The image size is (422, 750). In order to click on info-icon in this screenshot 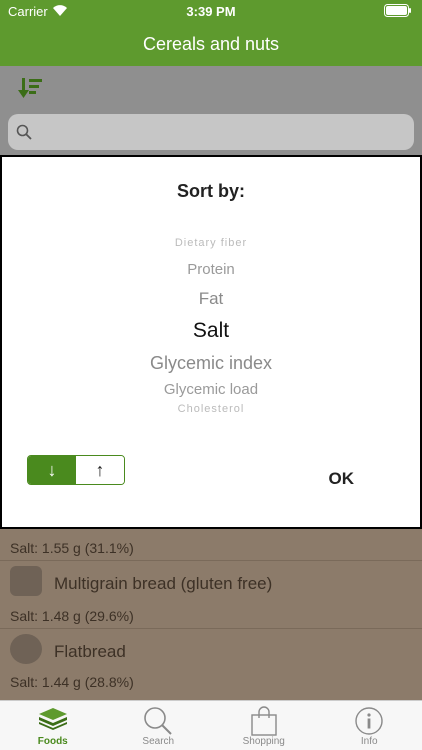, I will do `click(369, 721)`.